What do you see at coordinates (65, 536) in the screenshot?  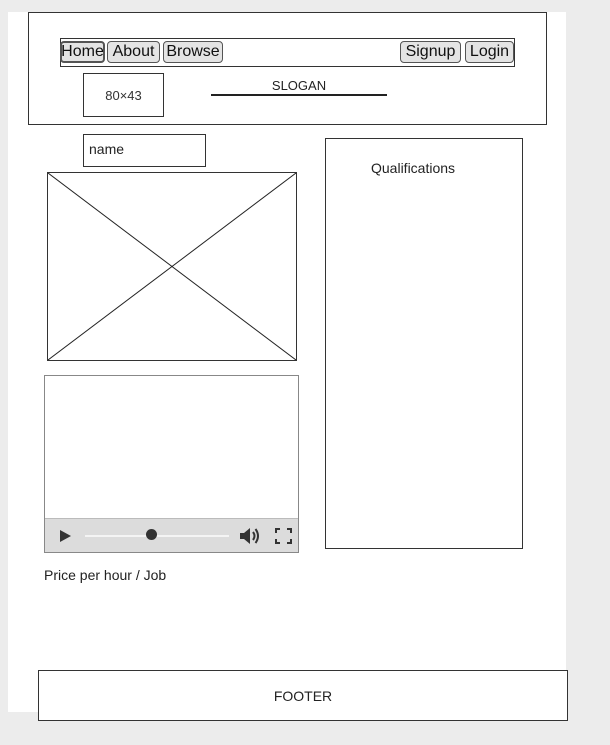 I see `play-icon` at bounding box center [65, 536].